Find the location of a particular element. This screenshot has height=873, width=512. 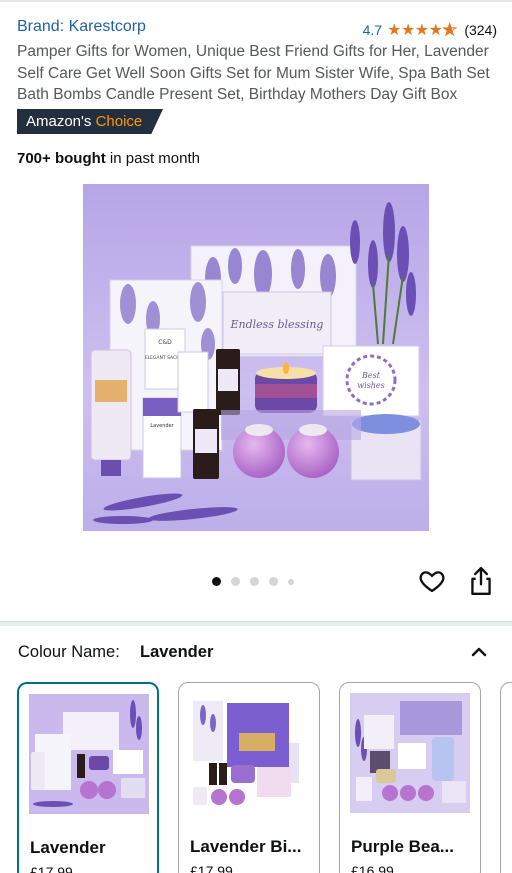

colour-variant-next is located at coordinates (506, 777).